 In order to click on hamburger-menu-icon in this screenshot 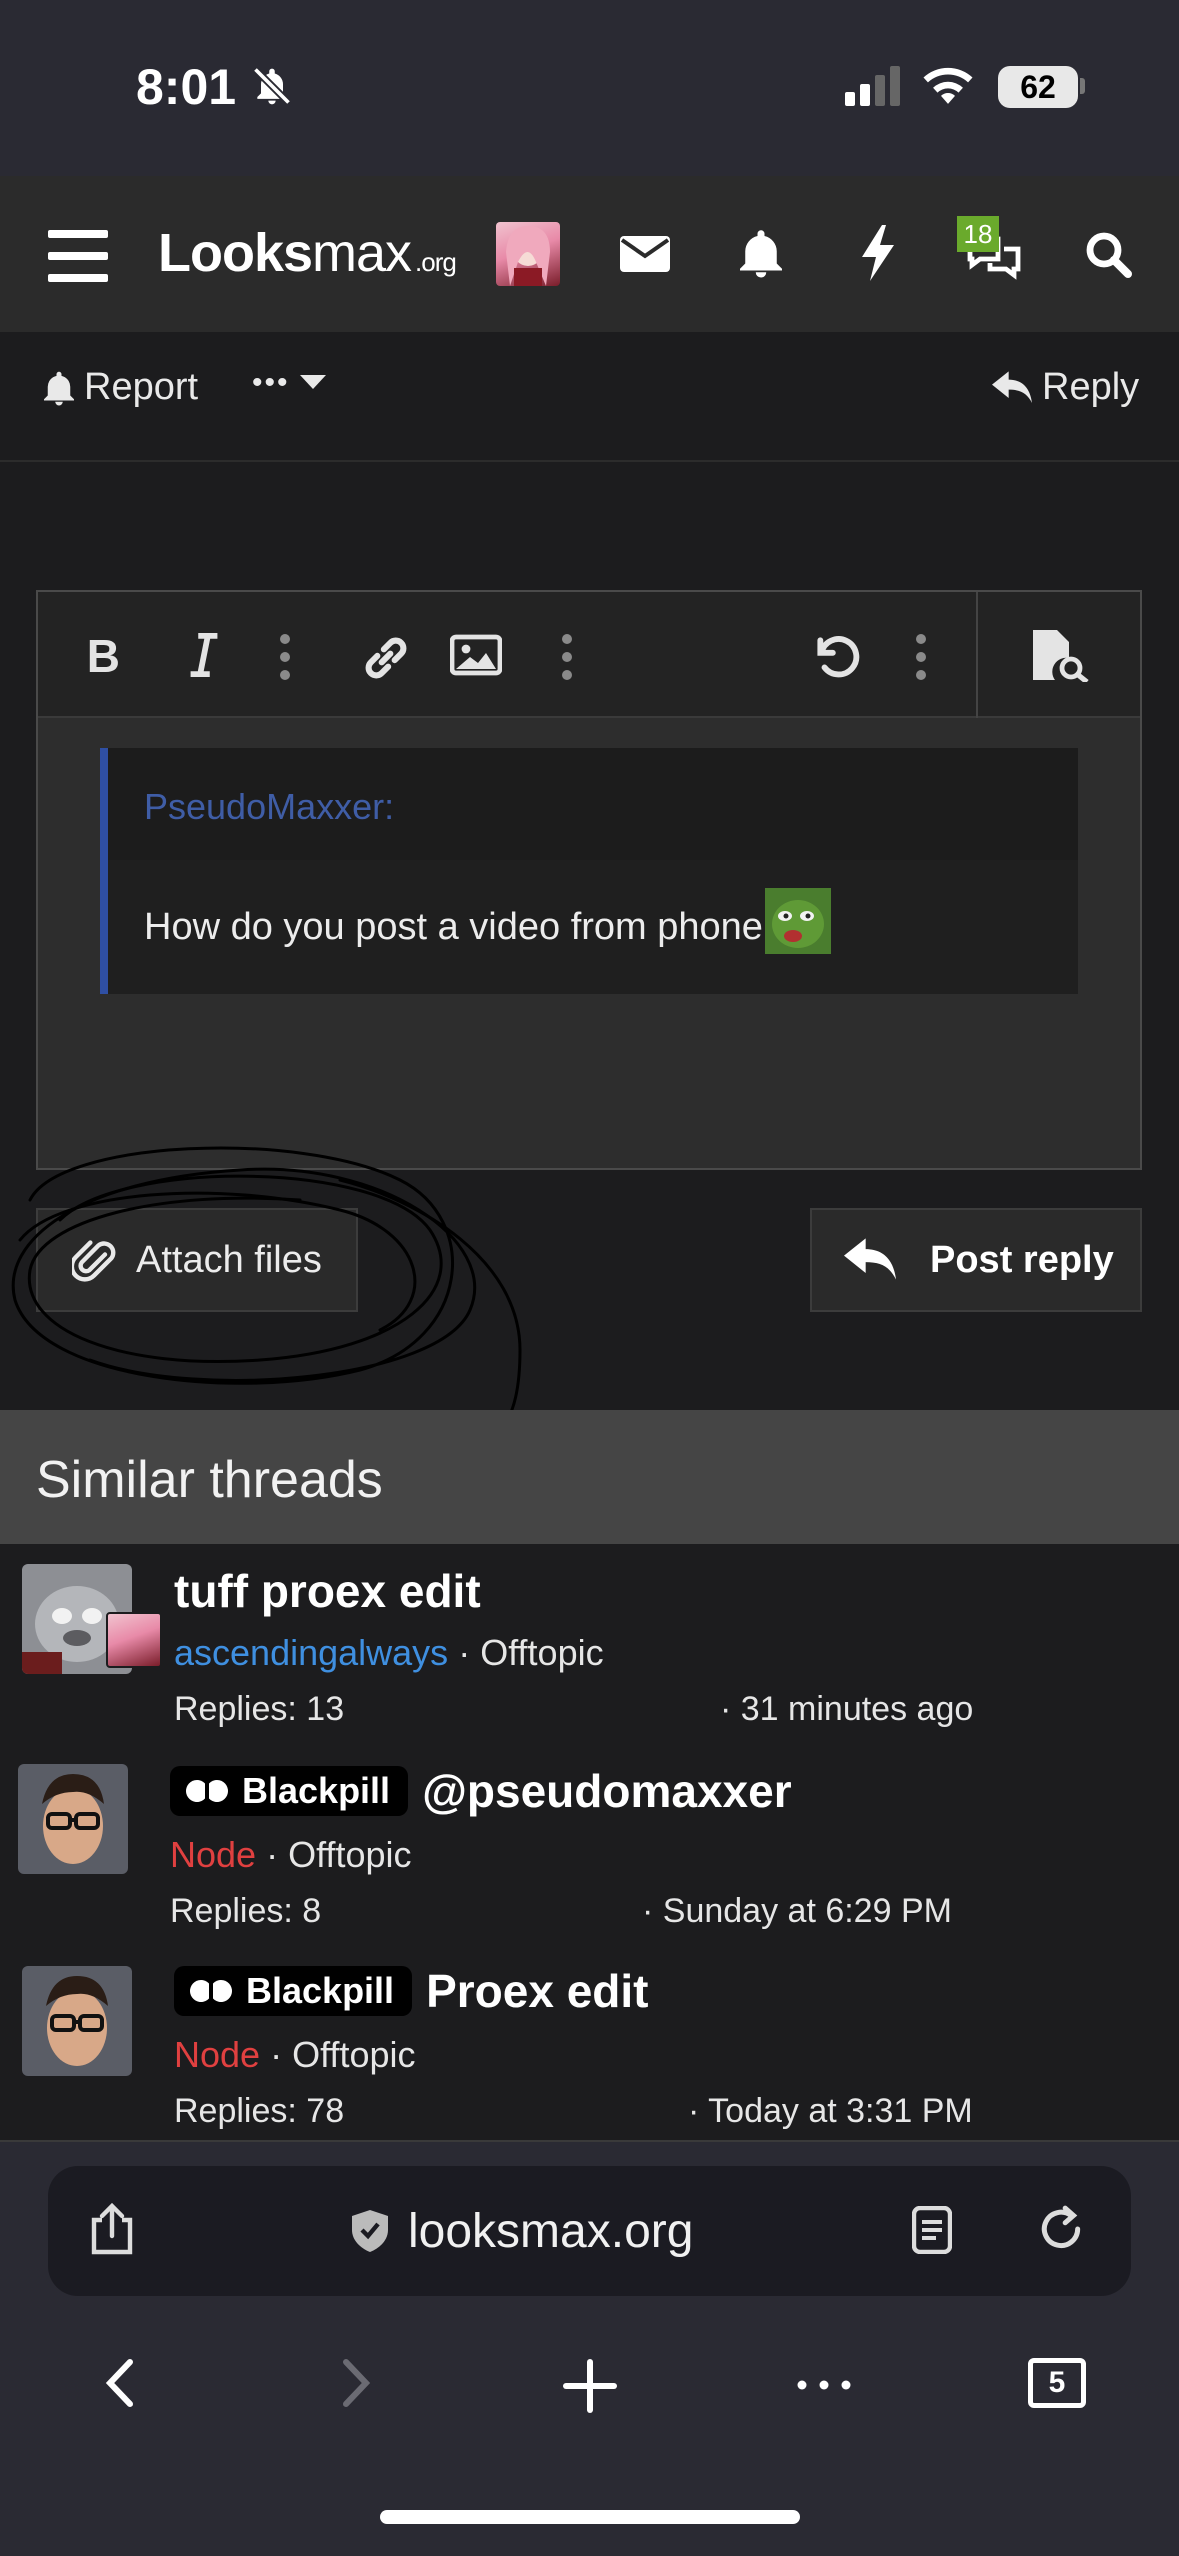, I will do `click(78, 256)`.